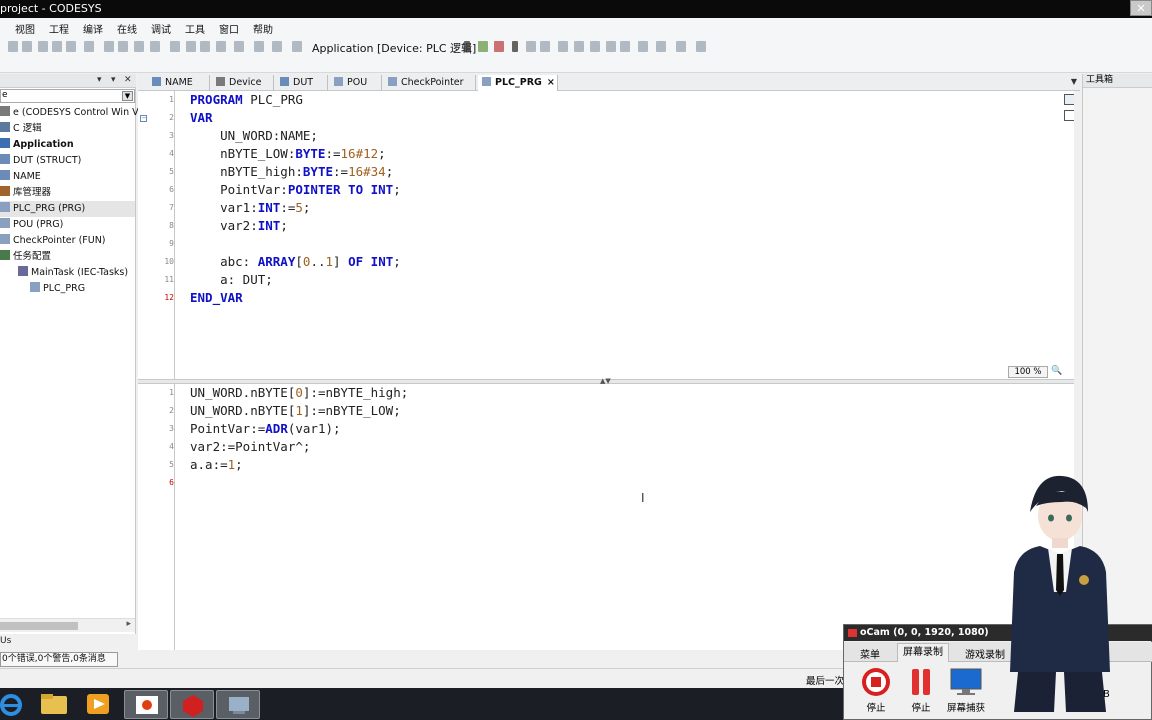  What do you see at coordinates (966, 690) in the screenshot?
I see `ocam-screenshot-button: 屏幕捕获` at bounding box center [966, 690].